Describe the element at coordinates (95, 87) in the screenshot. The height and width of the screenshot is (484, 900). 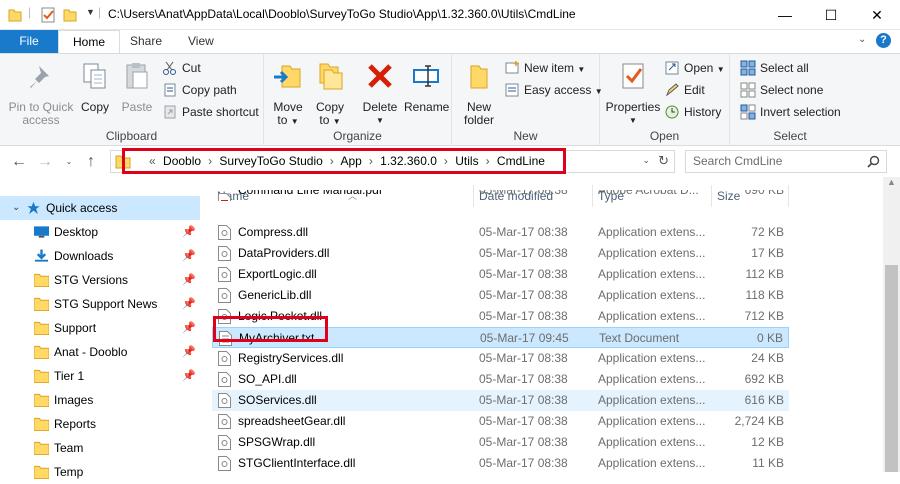
I see `copy-button: Copy` at that location.